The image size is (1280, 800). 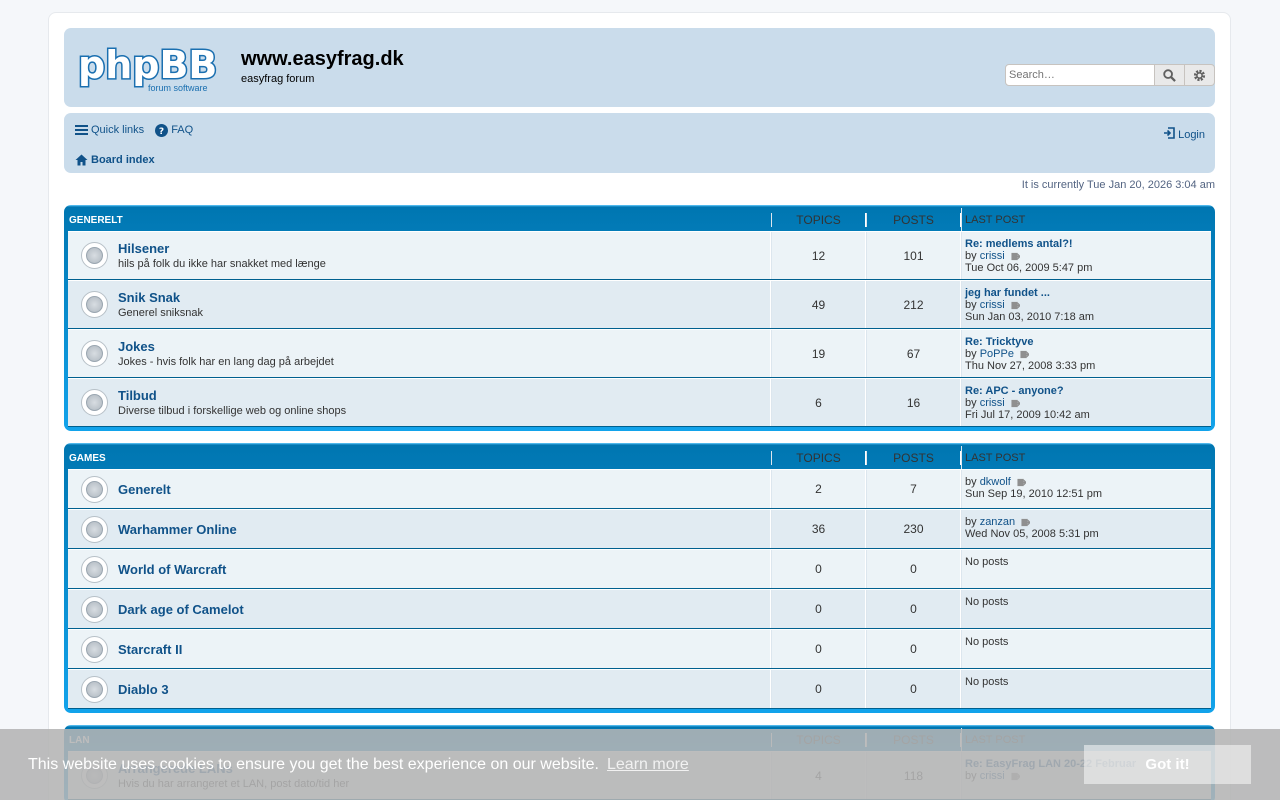 I want to click on forum-text: Warhammer Online, so click(x=177, y=529).